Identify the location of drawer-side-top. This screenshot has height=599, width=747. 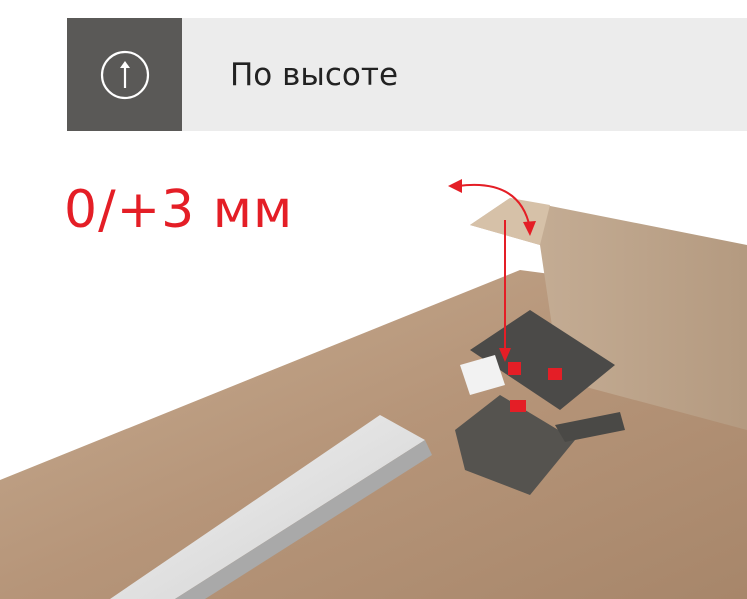
(510, 221).